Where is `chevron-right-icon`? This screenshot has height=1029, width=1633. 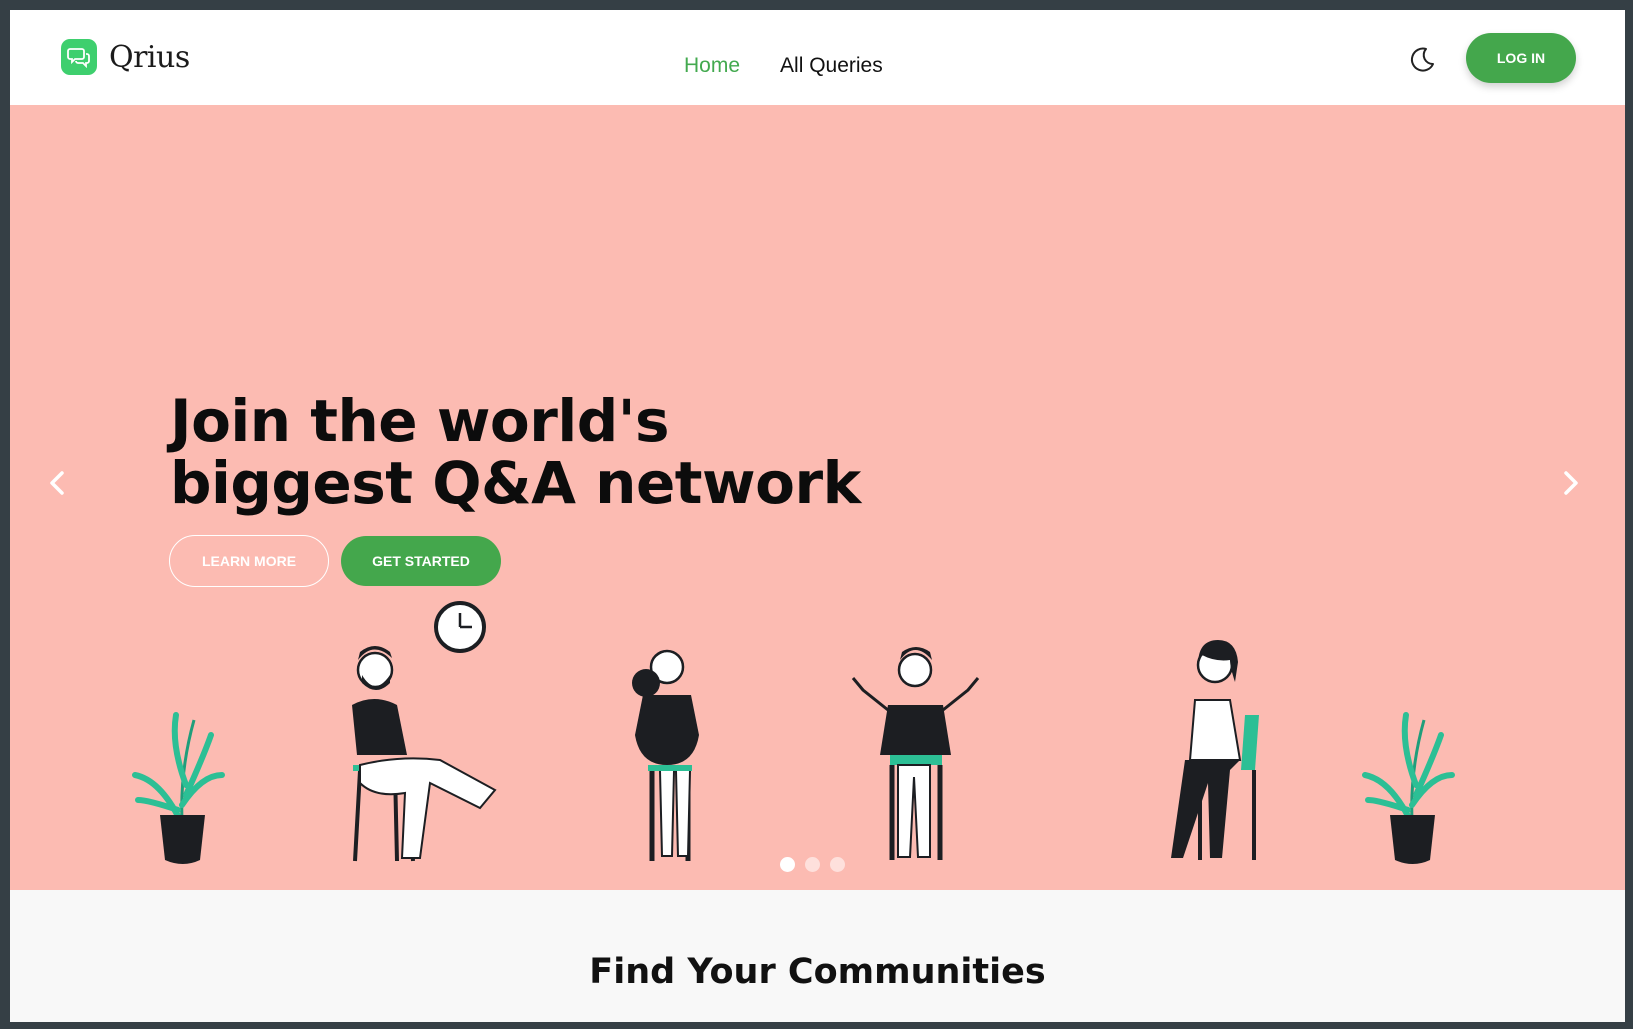 chevron-right-icon is located at coordinates (1570, 483).